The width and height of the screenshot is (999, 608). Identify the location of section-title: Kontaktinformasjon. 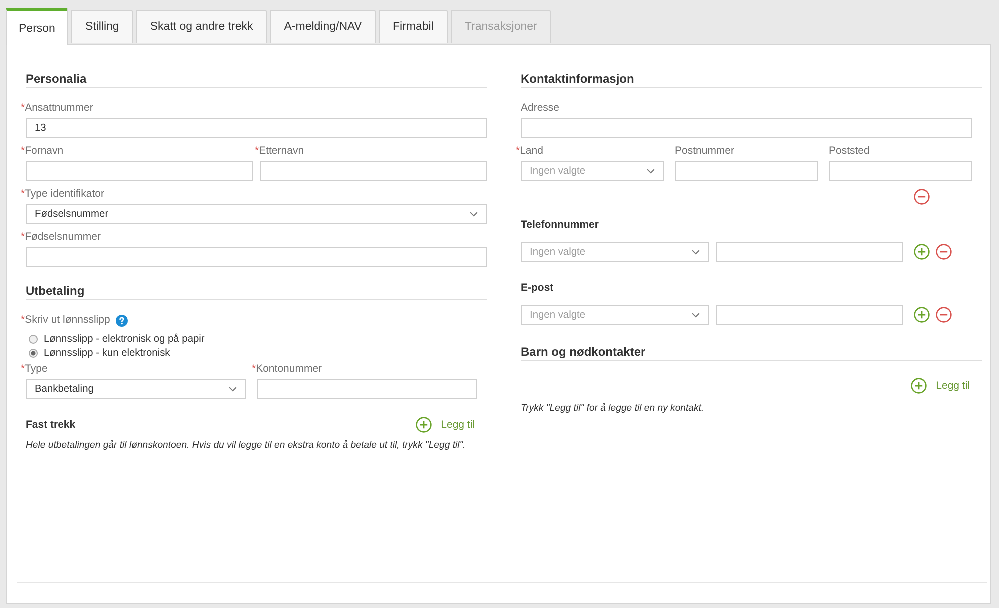
(751, 80).